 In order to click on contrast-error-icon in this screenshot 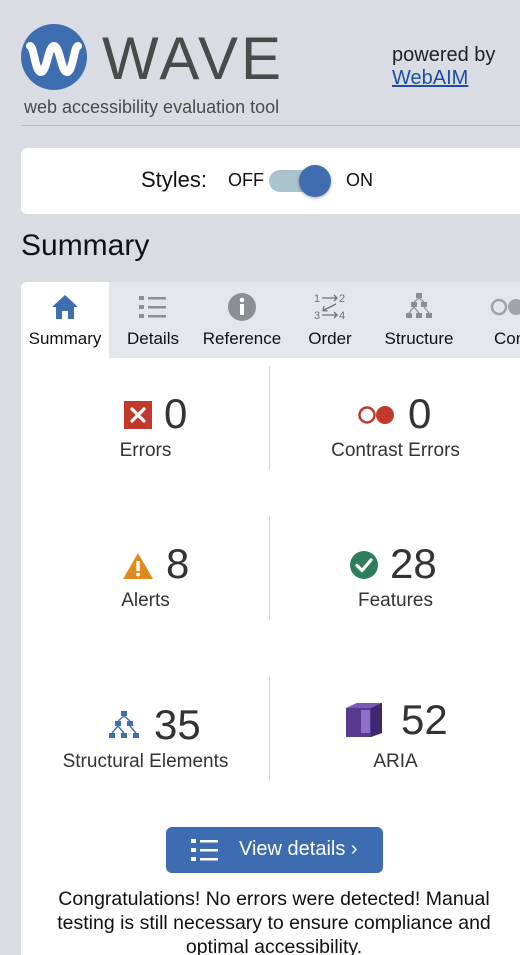, I will do `click(377, 417)`.